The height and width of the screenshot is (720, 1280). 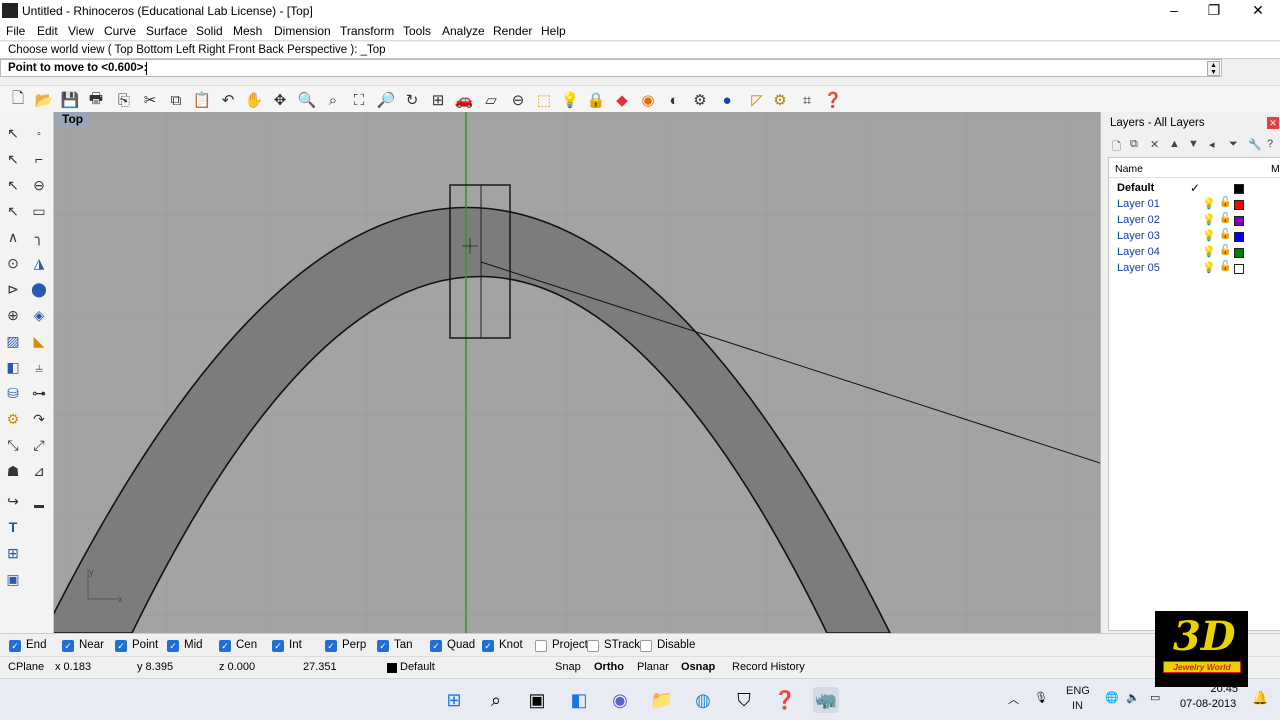 I want to click on file-explorer-icon: 📁, so click(x=662, y=700).